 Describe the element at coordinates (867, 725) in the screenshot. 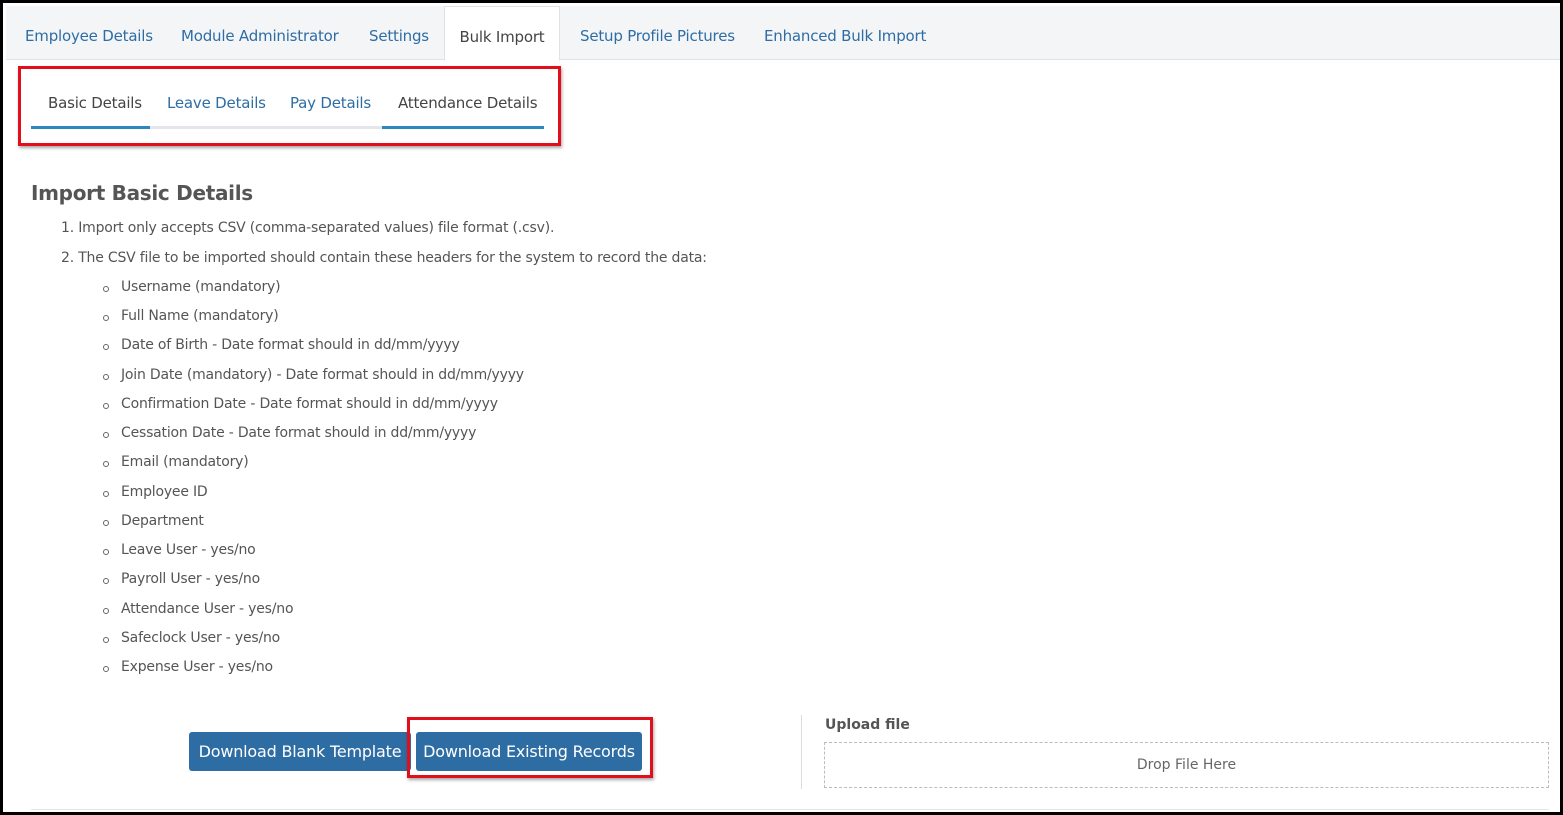

I see `upload-file-label: Upload file` at that location.